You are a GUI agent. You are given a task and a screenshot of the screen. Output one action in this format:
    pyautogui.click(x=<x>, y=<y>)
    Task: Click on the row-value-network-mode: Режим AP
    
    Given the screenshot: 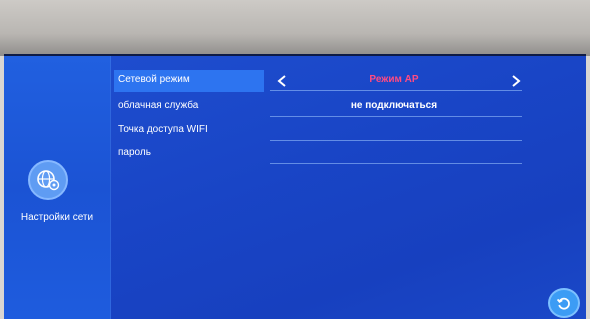 What is the action you would take?
    pyautogui.click(x=394, y=79)
    